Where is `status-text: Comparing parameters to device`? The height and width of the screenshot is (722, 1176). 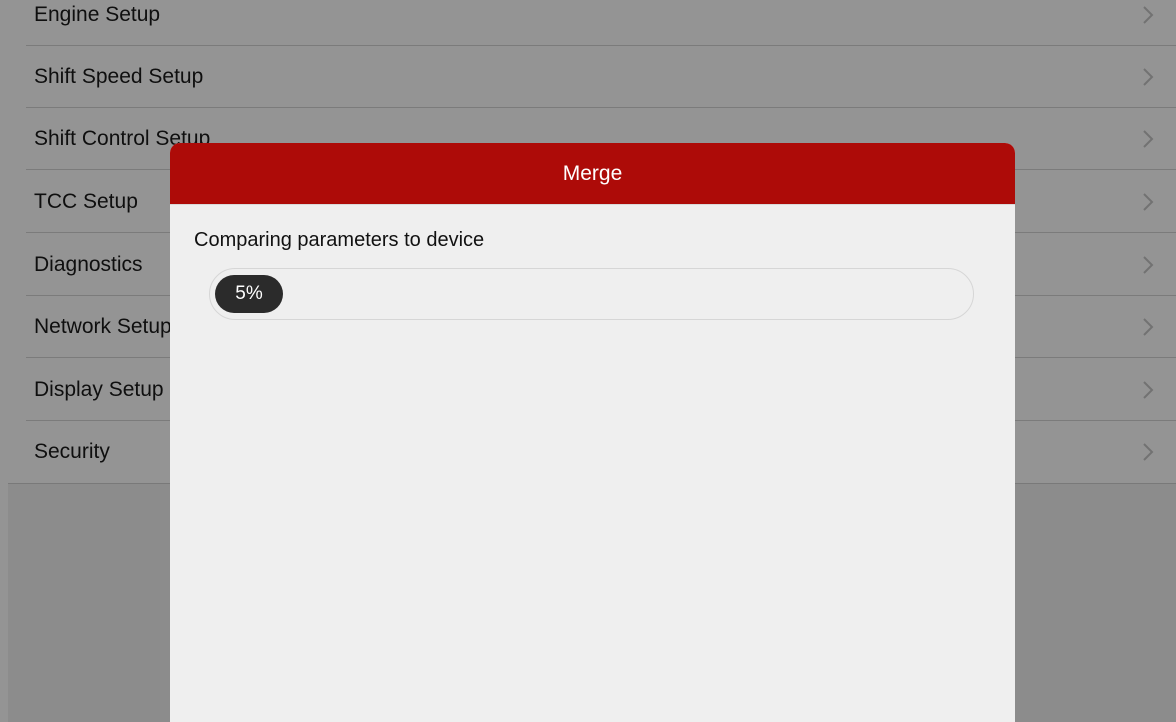
status-text: Comparing parameters to device is located at coordinates (339, 240).